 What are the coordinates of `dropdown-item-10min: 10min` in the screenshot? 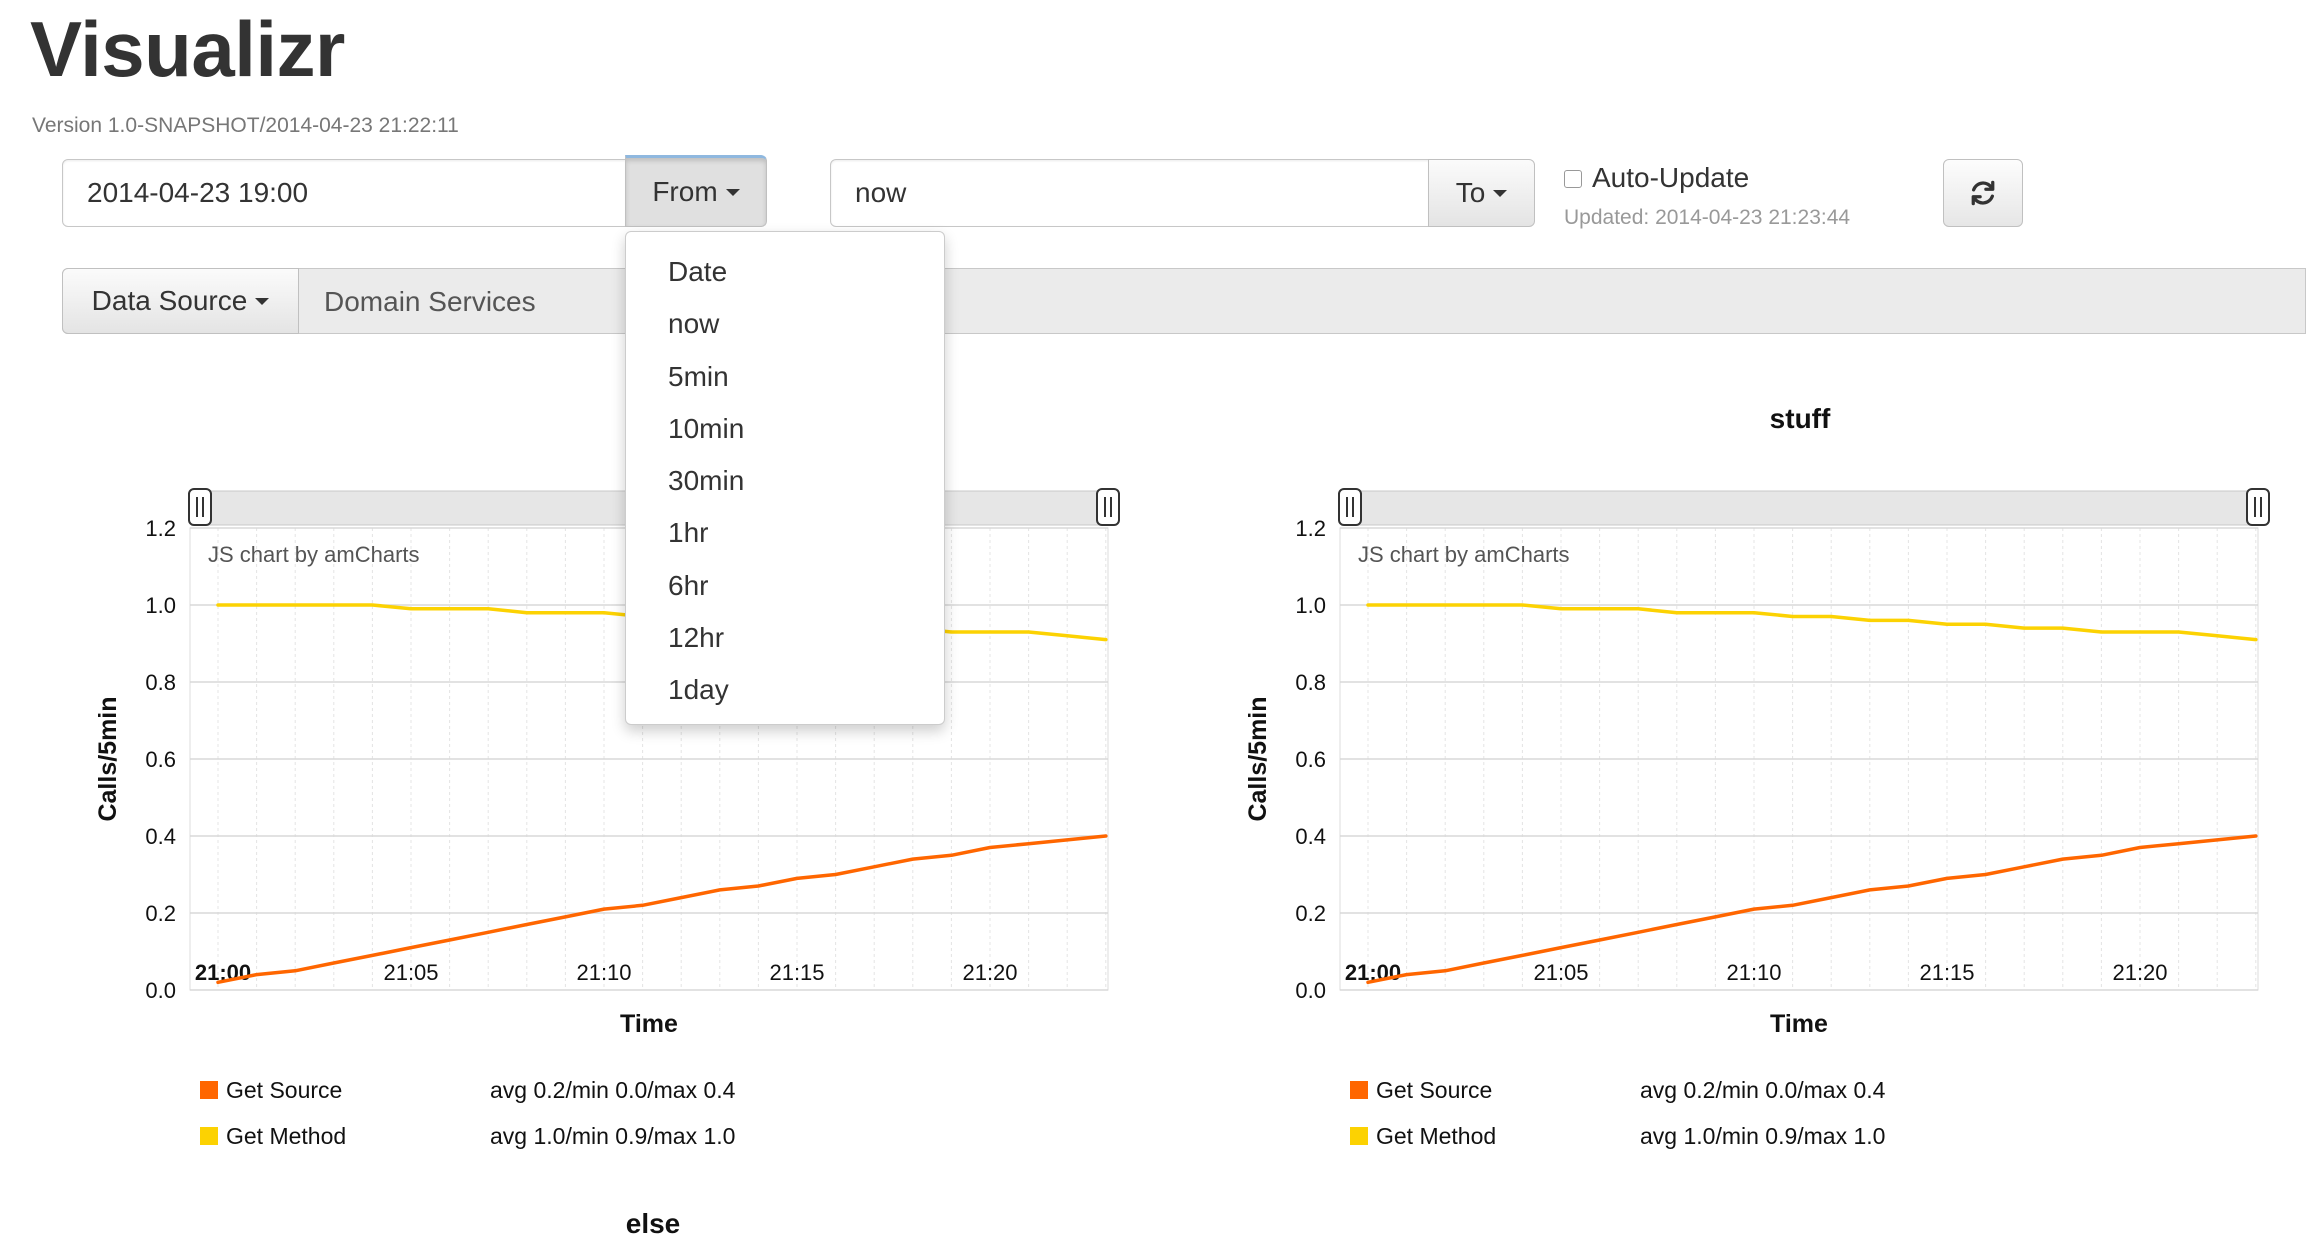 It's located at (785, 429).